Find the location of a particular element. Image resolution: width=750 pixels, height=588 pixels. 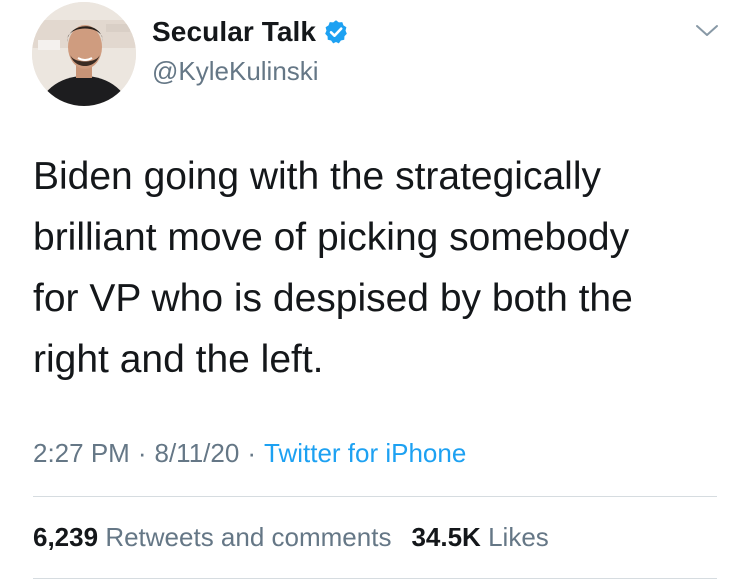

likes-stat: 34.5K Likes is located at coordinates (479, 537).